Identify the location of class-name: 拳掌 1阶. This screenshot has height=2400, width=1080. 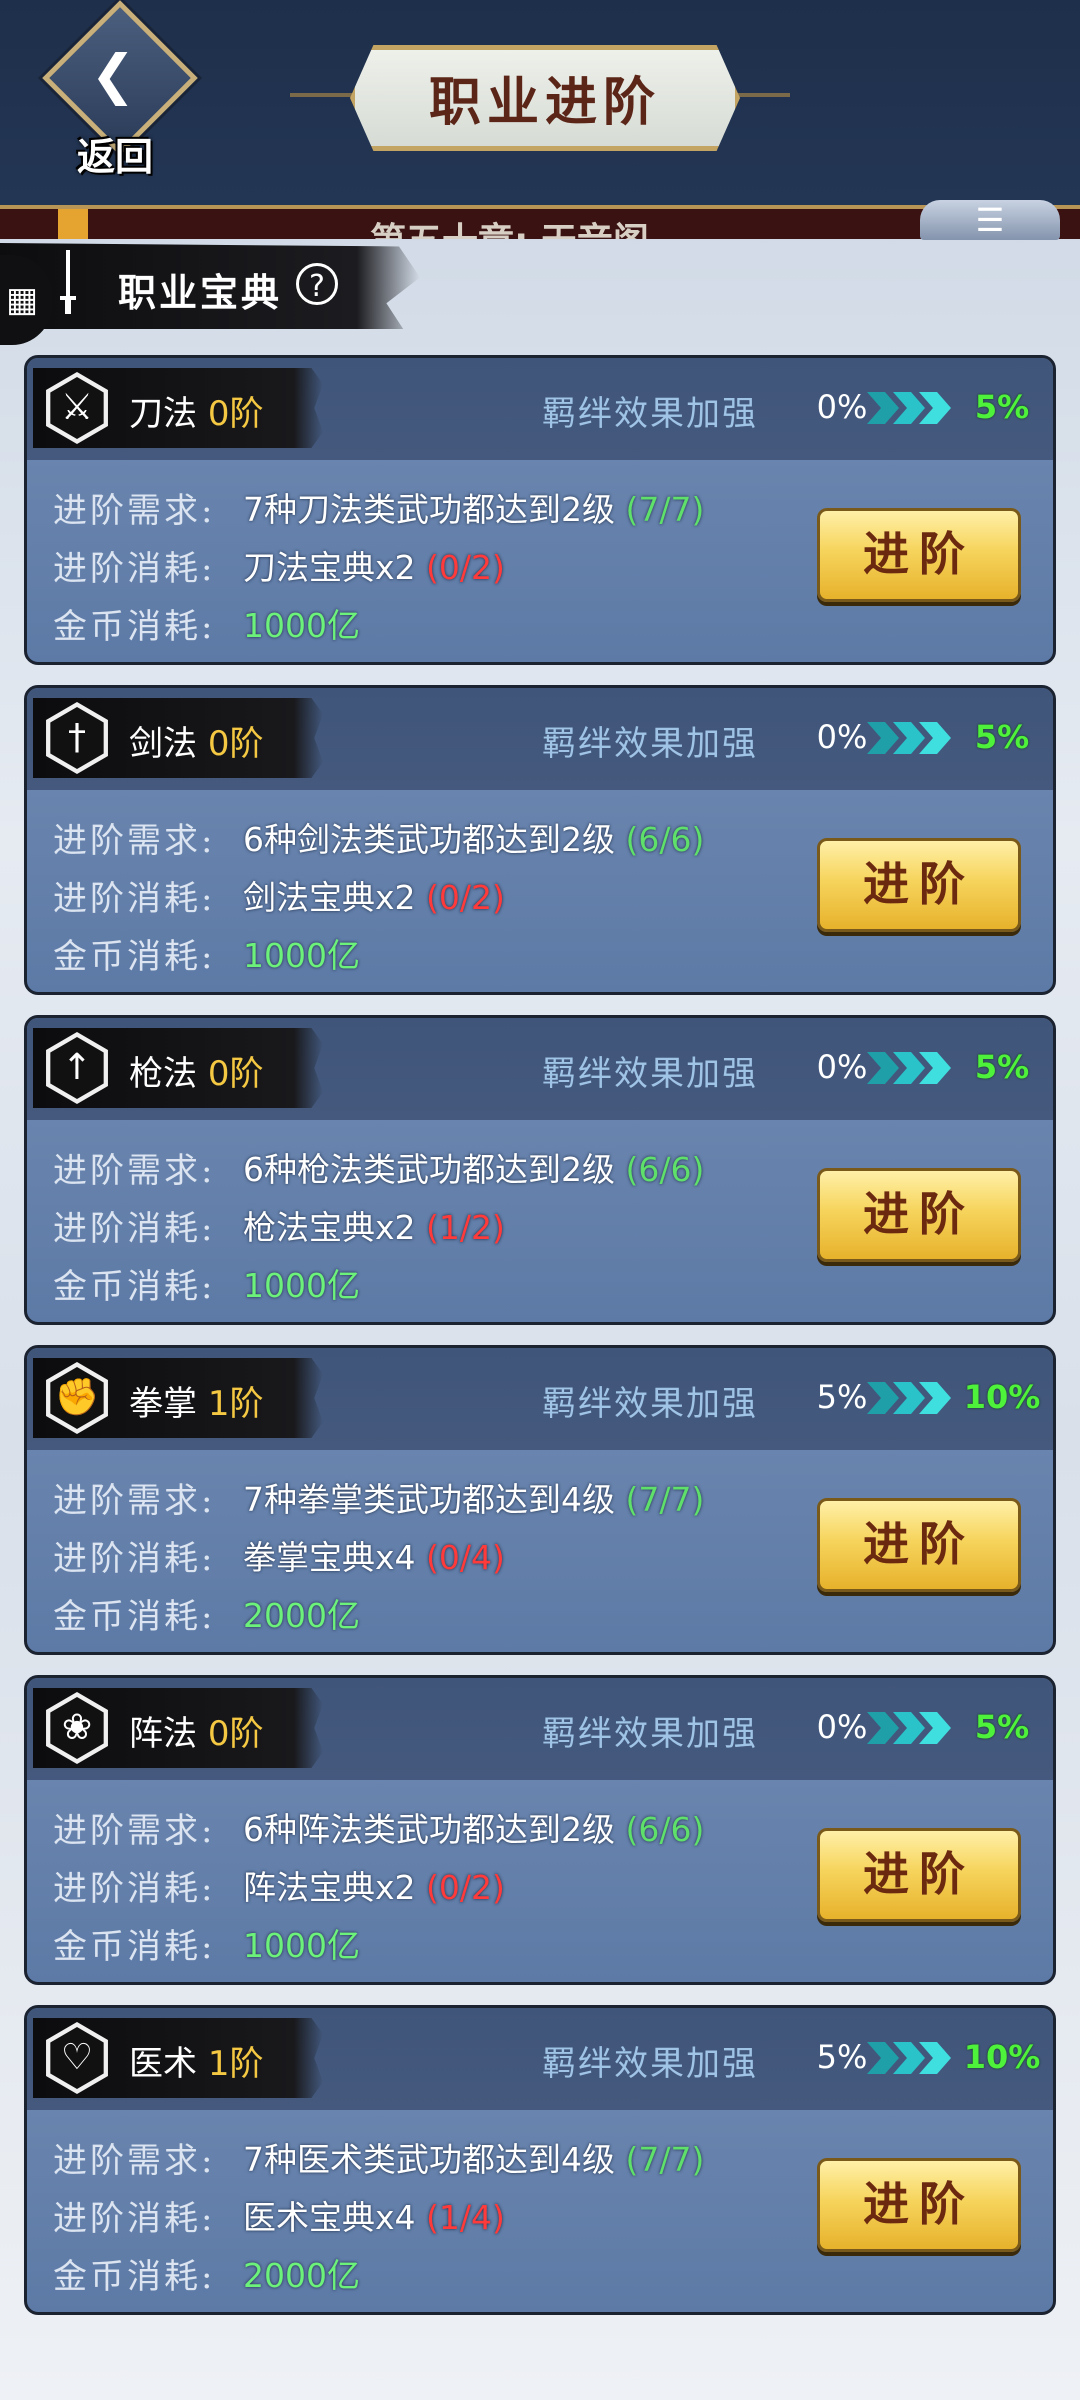
(196, 1404).